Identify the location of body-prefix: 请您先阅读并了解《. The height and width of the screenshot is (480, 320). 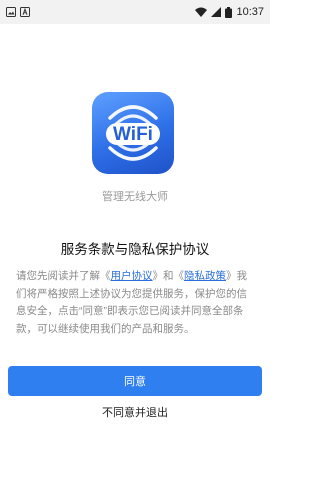
(63, 276).